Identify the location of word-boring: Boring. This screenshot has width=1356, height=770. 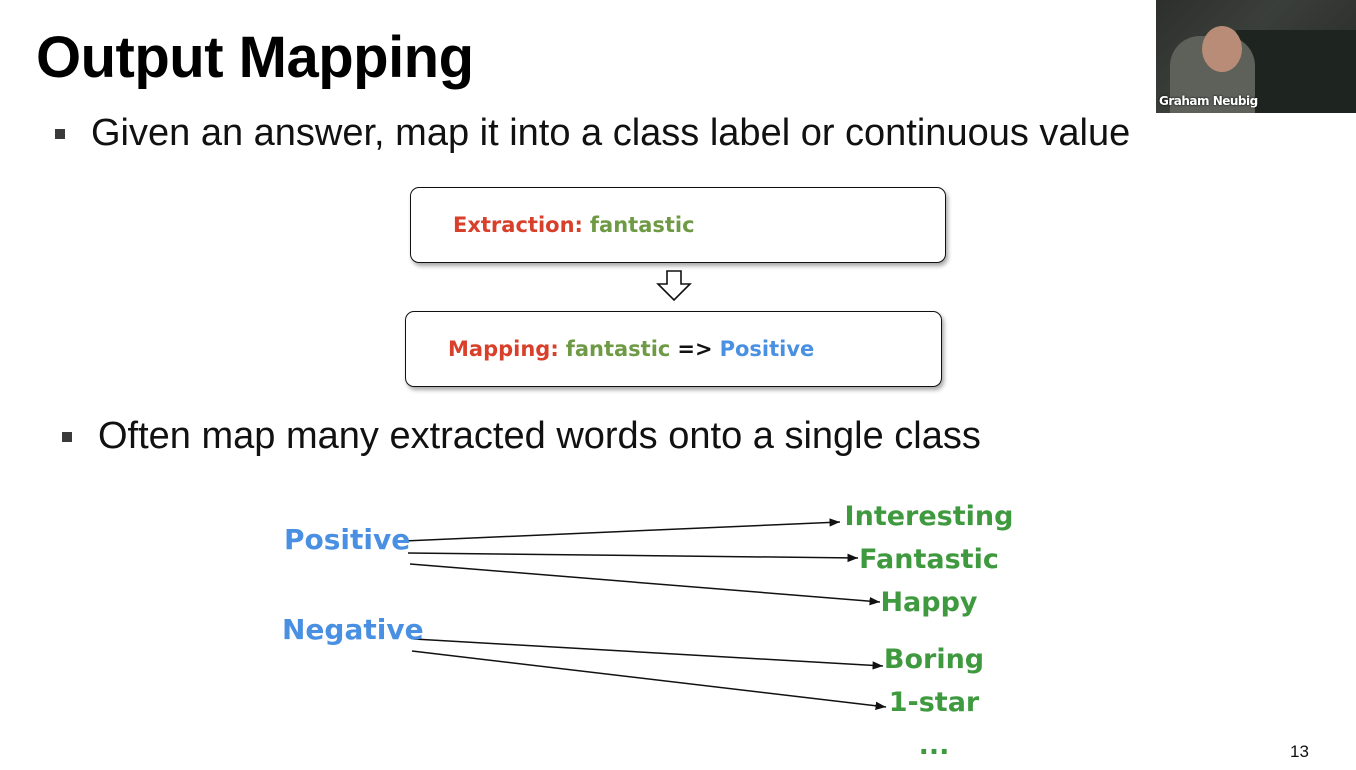
(934, 659).